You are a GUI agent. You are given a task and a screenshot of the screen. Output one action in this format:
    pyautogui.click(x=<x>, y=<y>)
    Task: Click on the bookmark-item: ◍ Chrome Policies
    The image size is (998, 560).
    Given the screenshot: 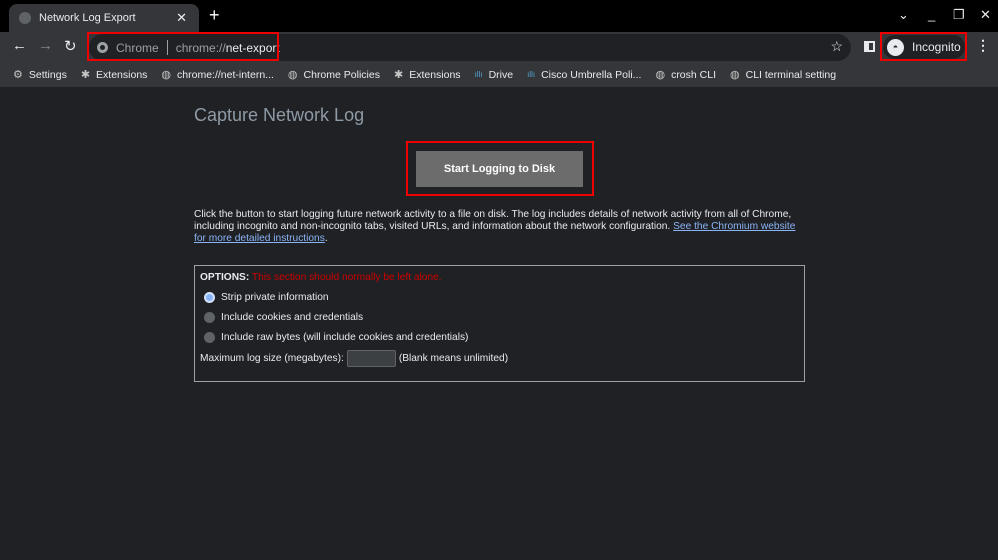 What is the action you would take?
    pyautogui.click(x=333, y=75)
    